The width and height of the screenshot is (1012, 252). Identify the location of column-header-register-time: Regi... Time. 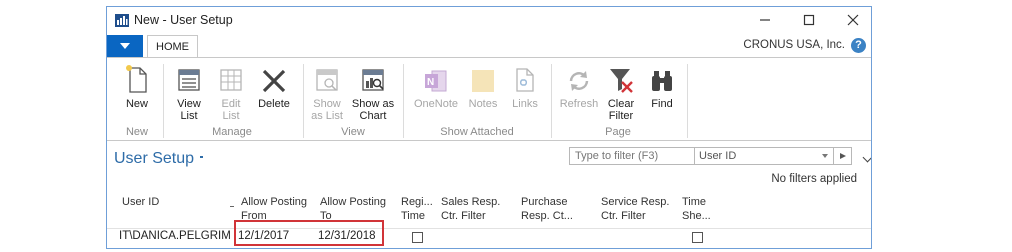
(417, 209).